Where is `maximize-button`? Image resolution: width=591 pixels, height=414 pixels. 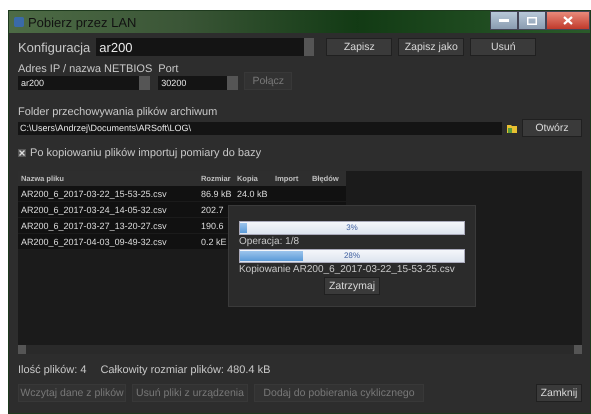
maximize-button is located at coordinates (532, 20).